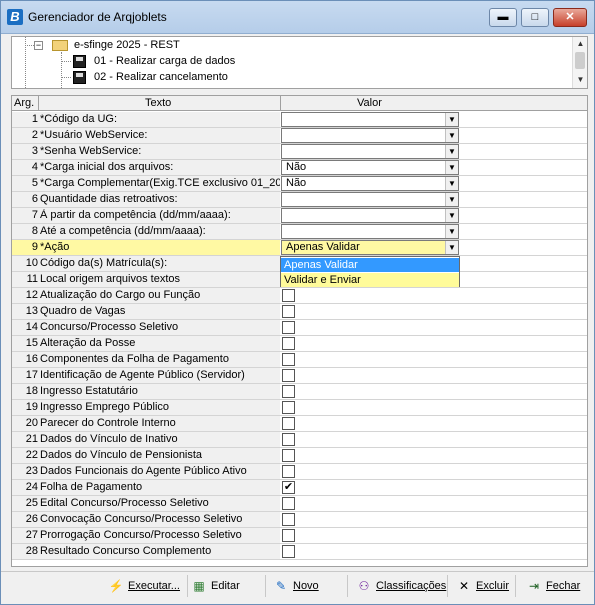 The height and width of the screenshot is (605, 595). I want to click on row-label: Local origem arquivos textos, so click(110, 279).